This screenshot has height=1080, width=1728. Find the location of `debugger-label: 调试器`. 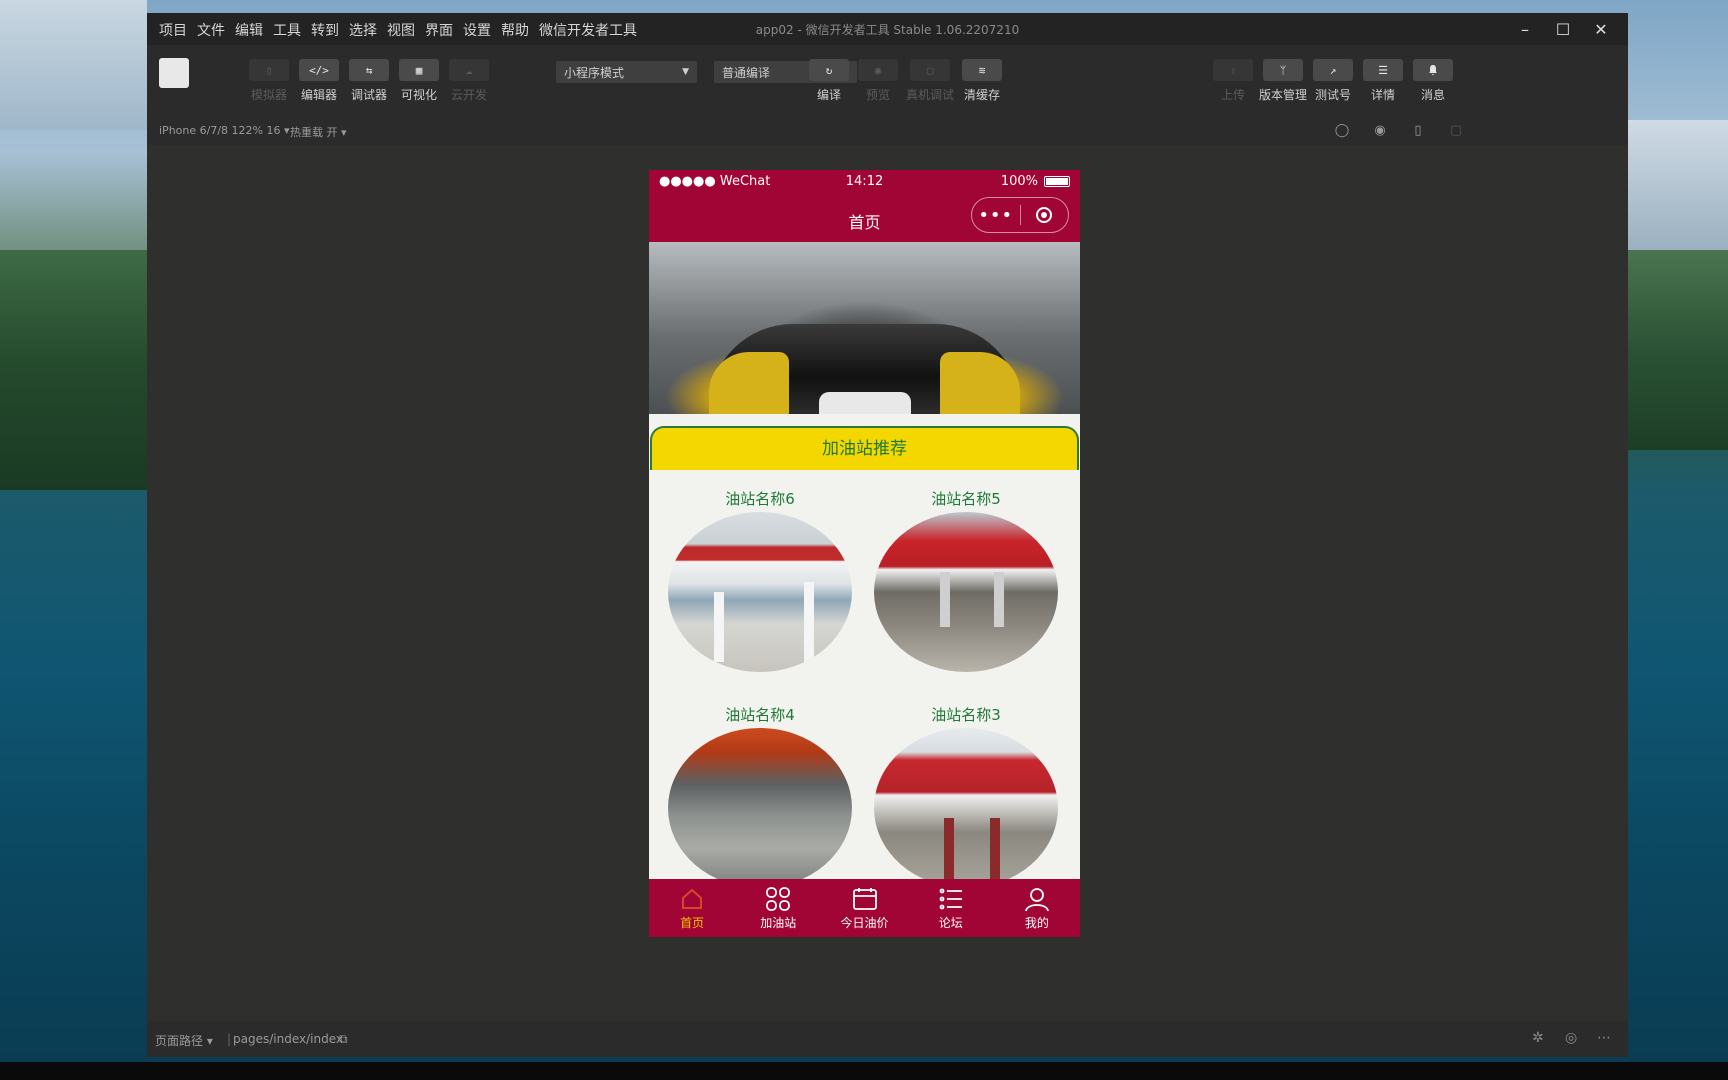

debugger-label: 调试器 is located at coordinates (368, 95).